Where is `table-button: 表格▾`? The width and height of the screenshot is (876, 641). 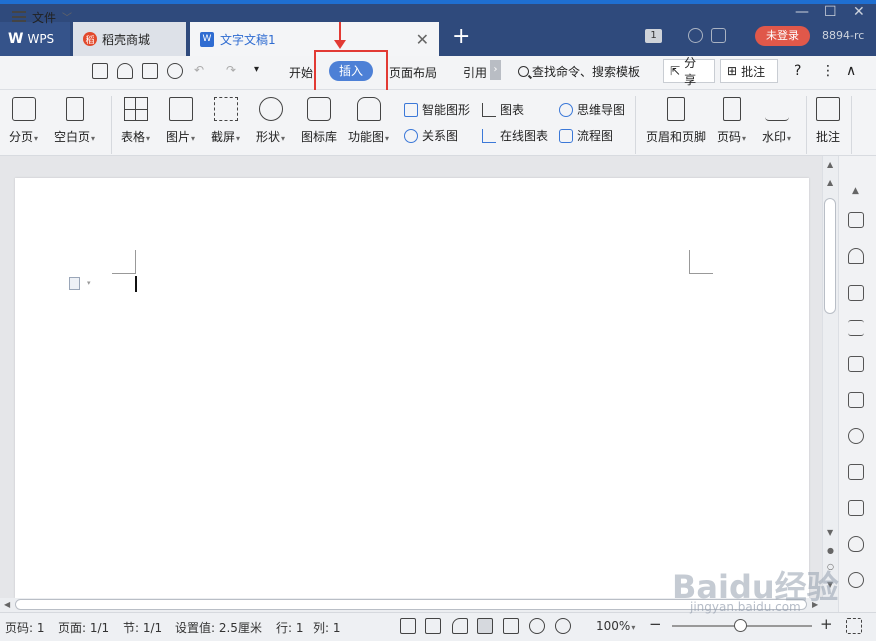
table-button: 表格▾ is located at coordinates (135, 121).